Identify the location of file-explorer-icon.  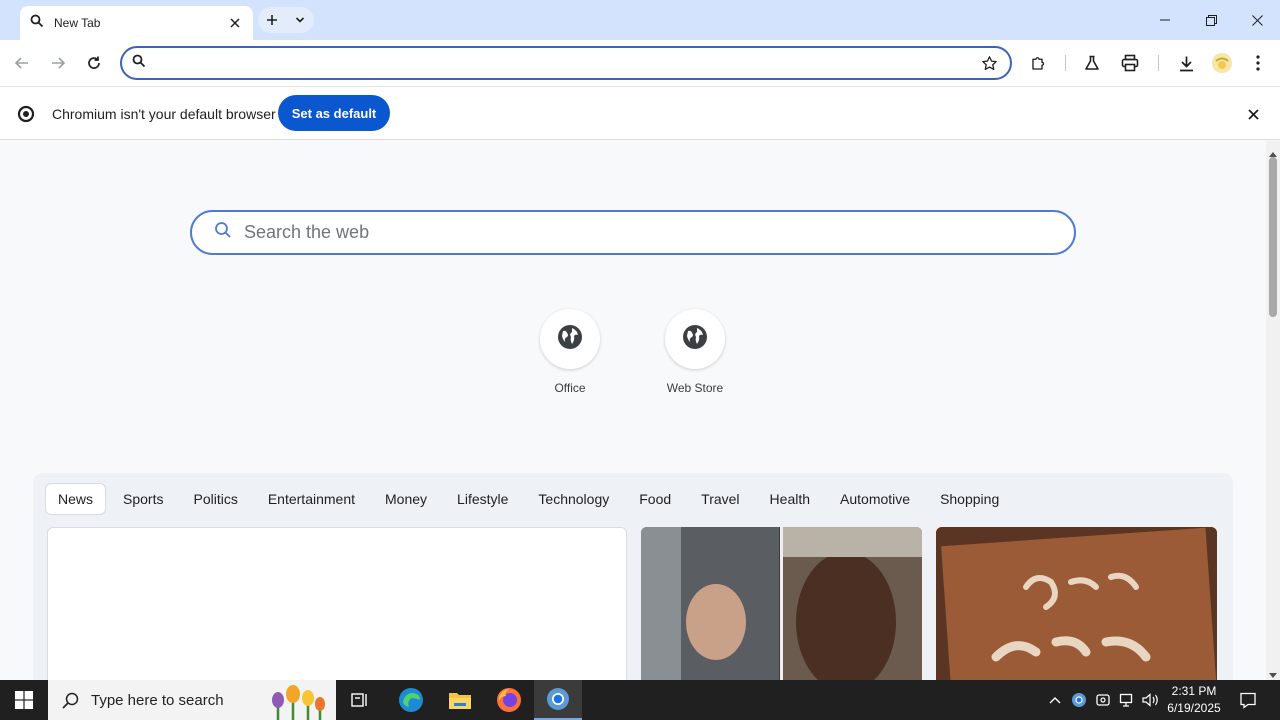
(460, 700).